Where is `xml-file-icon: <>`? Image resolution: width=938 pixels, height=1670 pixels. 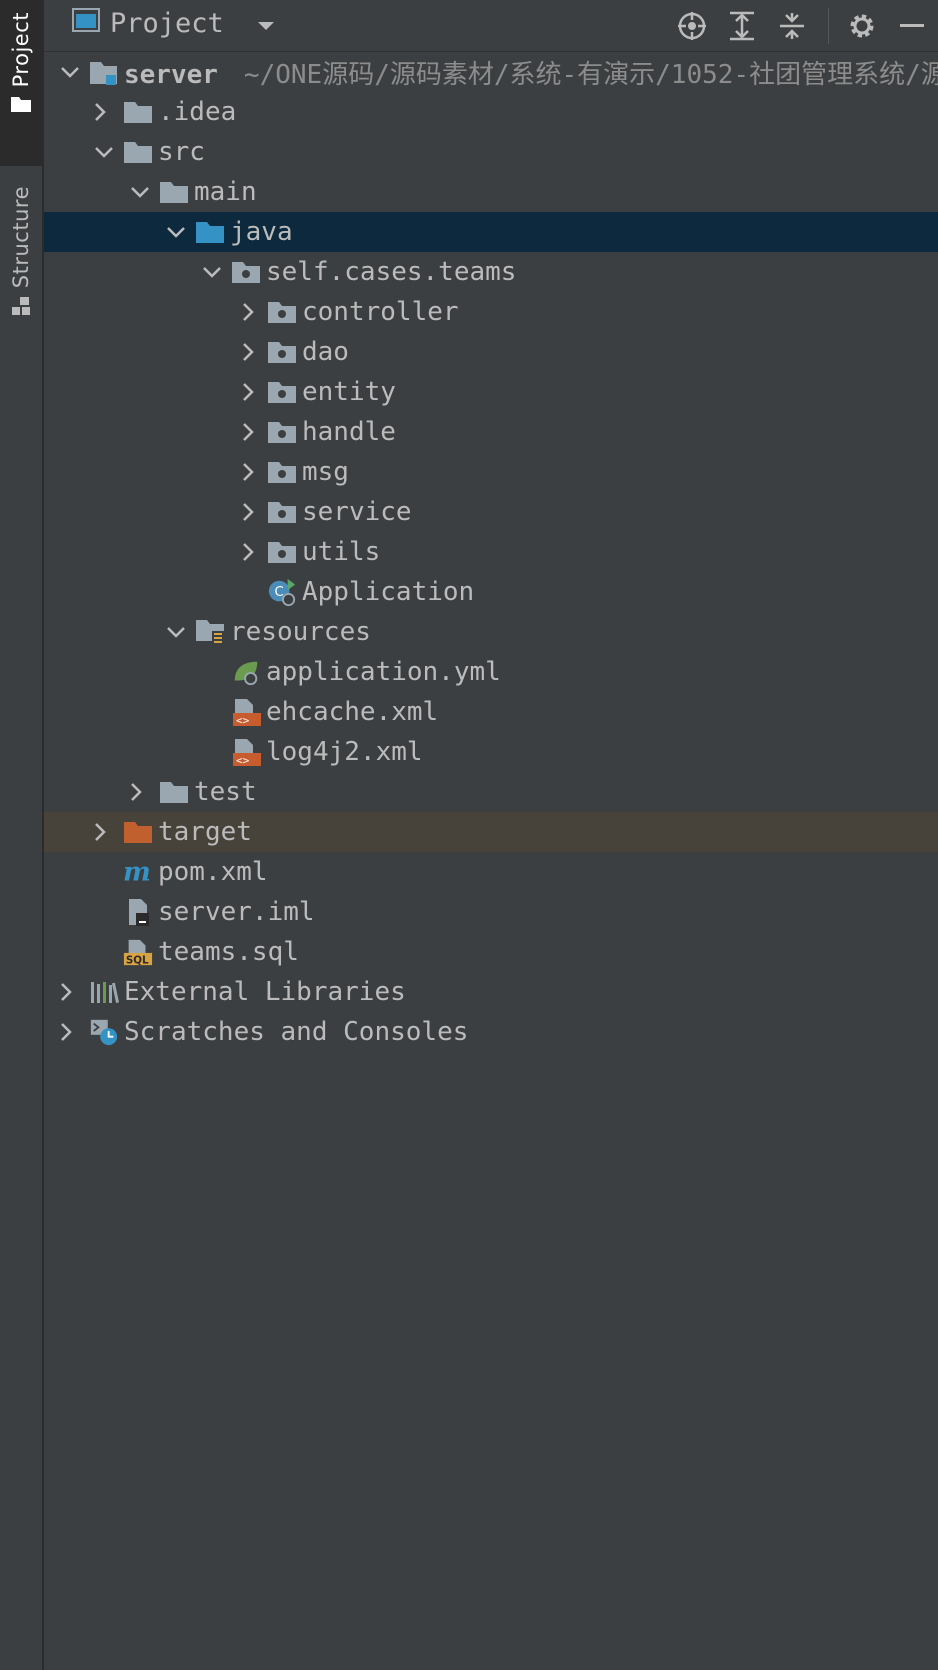 xml-file-icon: <> is located at coordinates (246, 712).